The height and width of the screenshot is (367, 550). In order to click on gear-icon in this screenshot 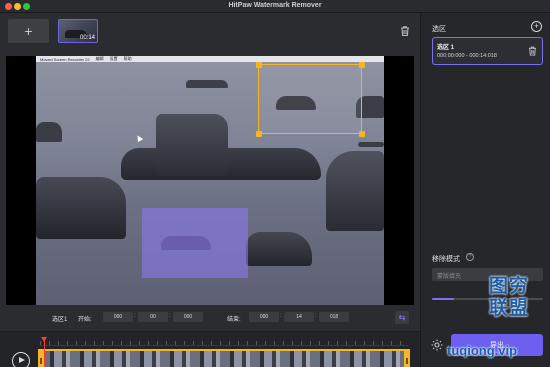, I will do `click(437, 345)`.